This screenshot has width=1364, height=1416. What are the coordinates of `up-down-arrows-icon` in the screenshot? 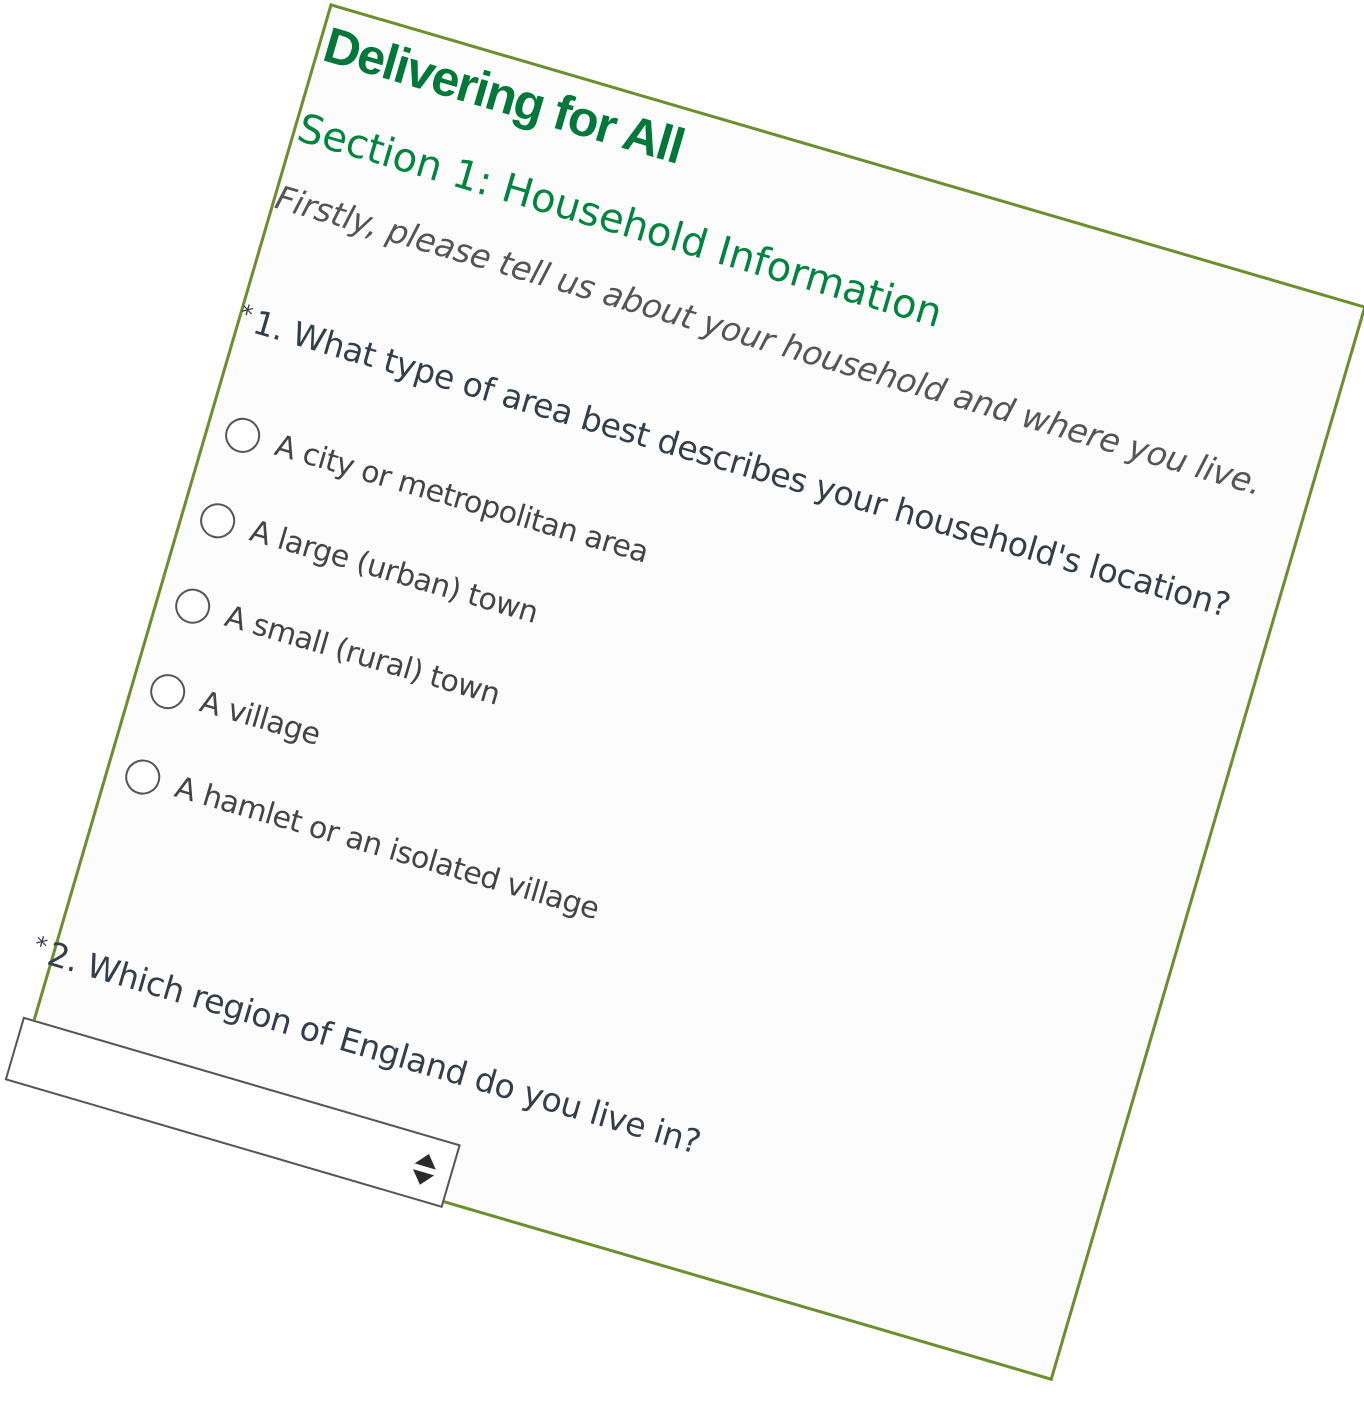 It's located at (424, 1169).